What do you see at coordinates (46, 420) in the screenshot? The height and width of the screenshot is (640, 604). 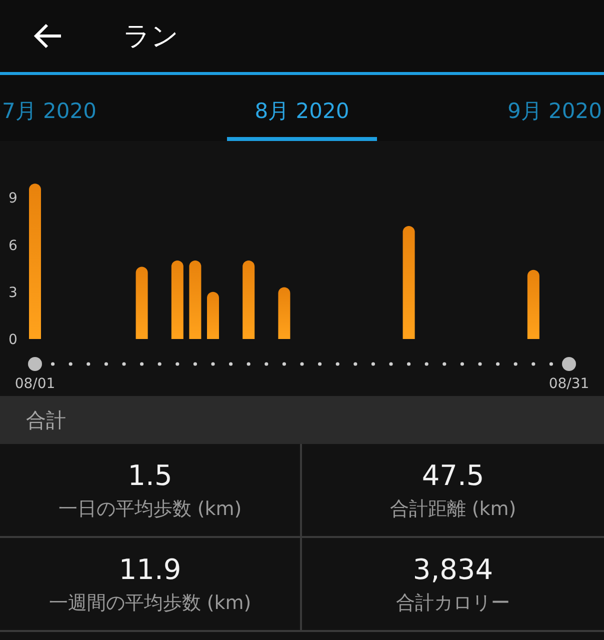 I see `section-title: 合計` at bounding box center [46, 420].